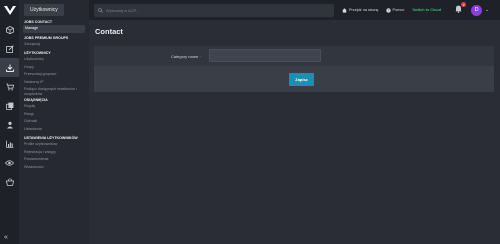  I want to click on sidebar-header: Użytkownicy, so click(54, 10).